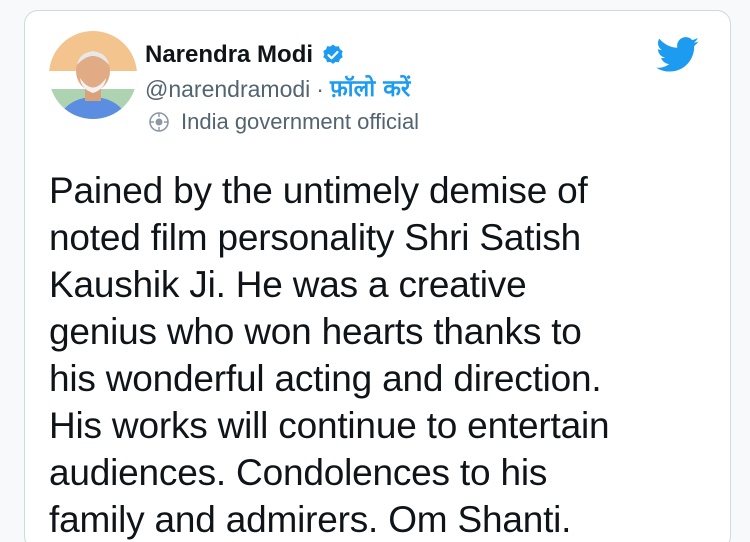  What do you see at coordinates (333, 55) in the screenshot?
I see `verified-badge-icon` at bounding box center [333, 55].